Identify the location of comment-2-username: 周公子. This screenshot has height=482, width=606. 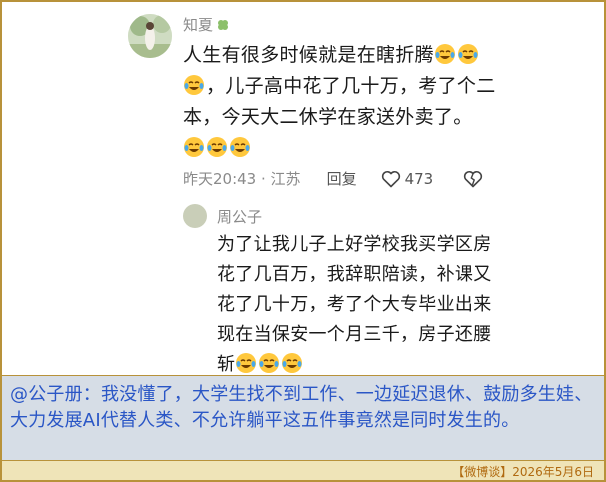
(239, 216).